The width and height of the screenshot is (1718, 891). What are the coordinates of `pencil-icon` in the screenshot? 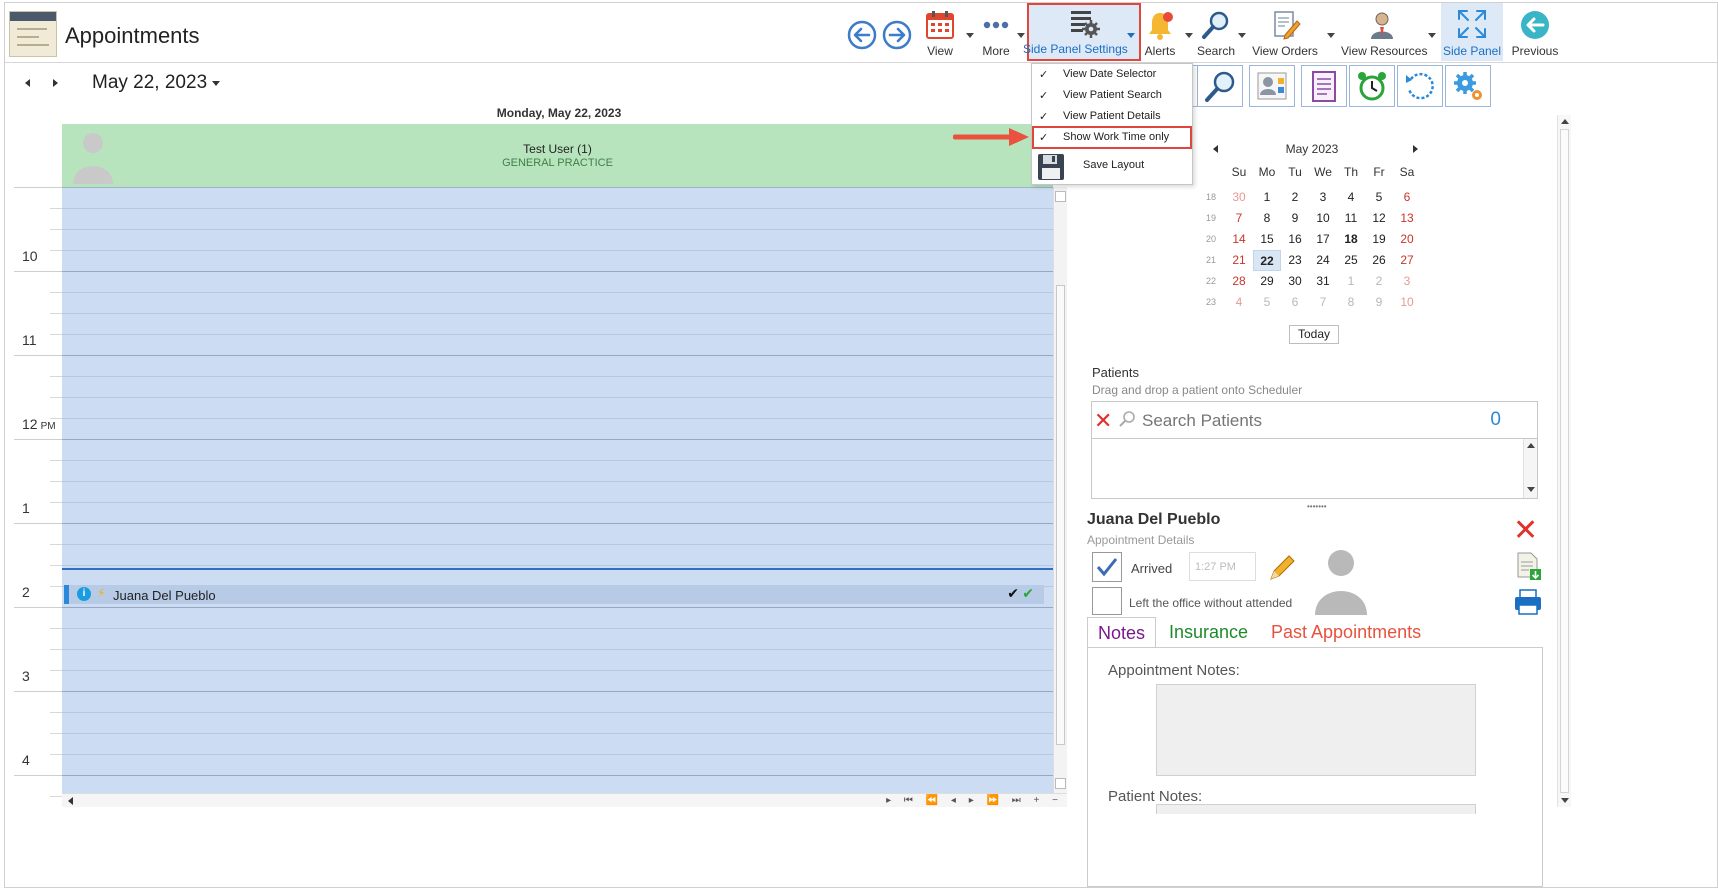 It's located at (1282, 568).